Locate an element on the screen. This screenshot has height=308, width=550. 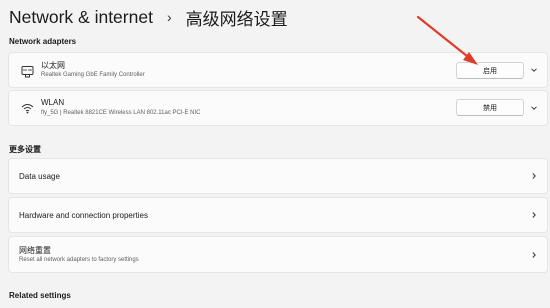
disable-button: 禁用 is located at coordinates (490, 107).